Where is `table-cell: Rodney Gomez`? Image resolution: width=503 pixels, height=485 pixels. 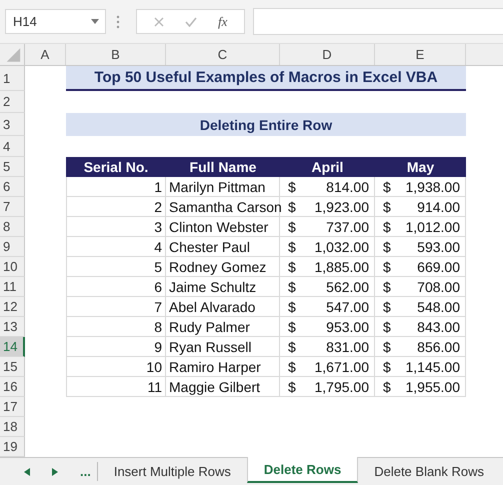
table-cell: Rodney Gomez is located at coordinates (223, 267).